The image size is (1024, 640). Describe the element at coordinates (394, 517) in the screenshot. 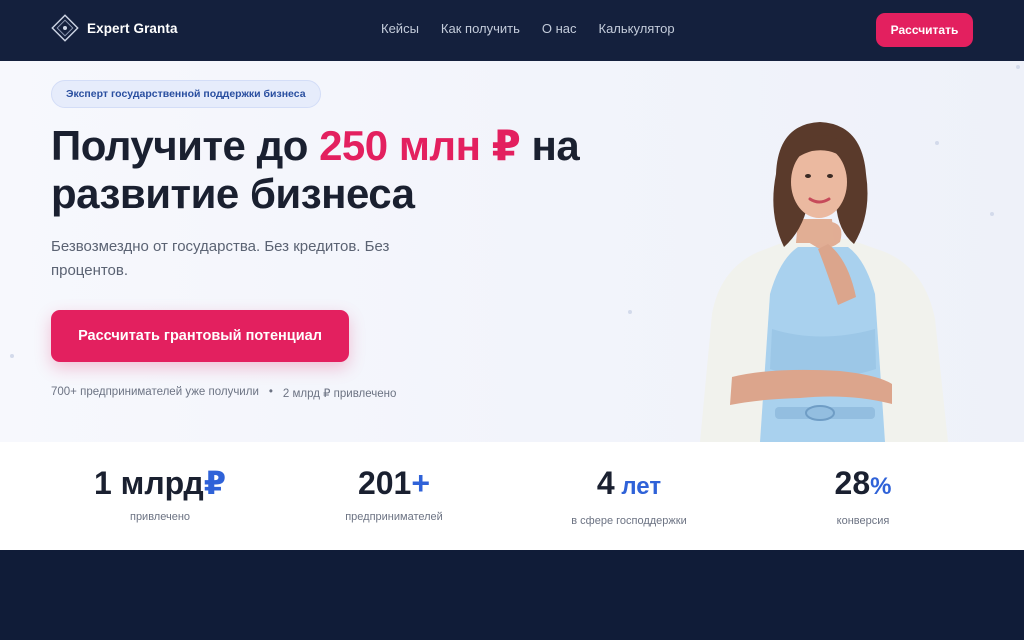

I see `stat-label: предпринимателей` at that location.